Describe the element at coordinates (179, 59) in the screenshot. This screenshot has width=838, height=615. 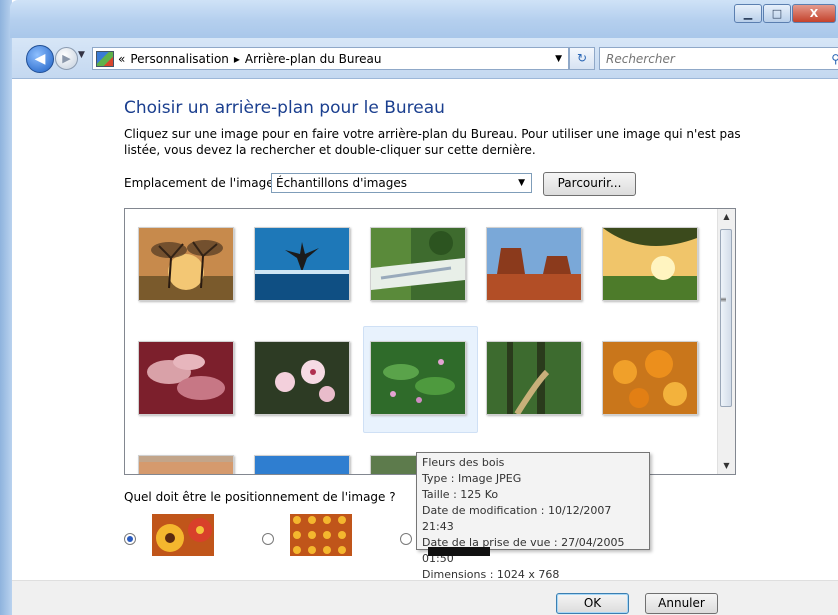
I see `breadcrumb-personnalisation: Personnalisation` at that location.